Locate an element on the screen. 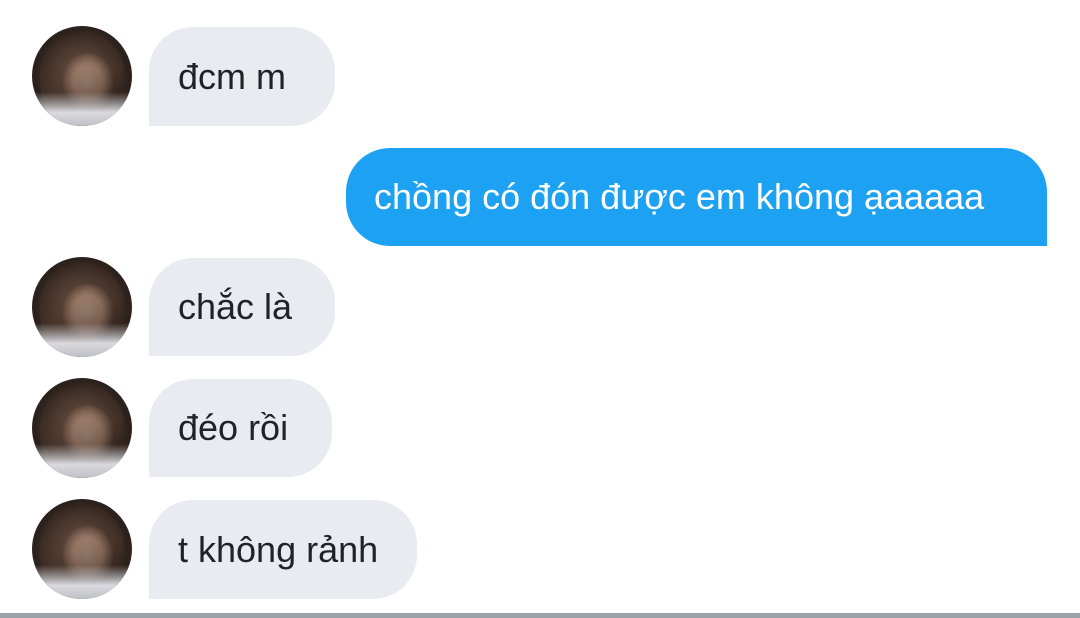 The width and height of the screenshot is (1080, 618). message-text: đcm m is located at coordinates (232, 76).